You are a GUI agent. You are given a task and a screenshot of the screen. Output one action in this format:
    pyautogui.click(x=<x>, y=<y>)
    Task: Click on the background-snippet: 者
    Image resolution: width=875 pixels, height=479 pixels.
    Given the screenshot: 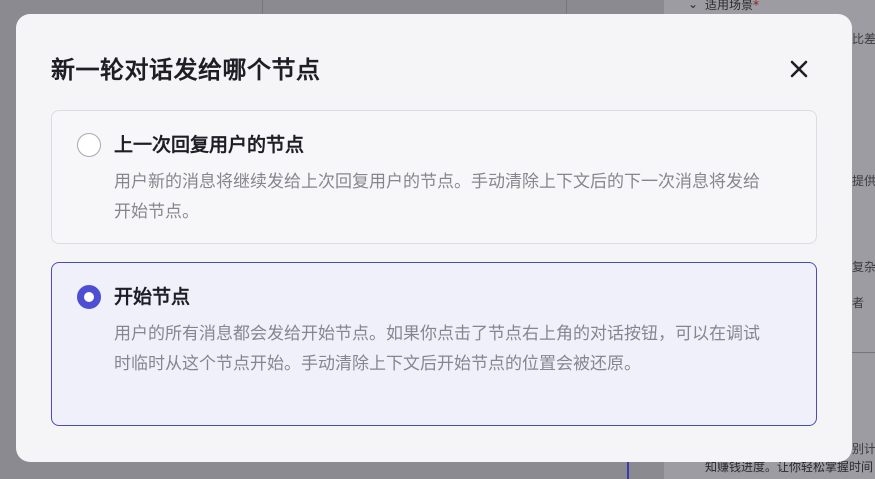 What is the action you would take?
    pyautogui.click(x=858, y=303)
    